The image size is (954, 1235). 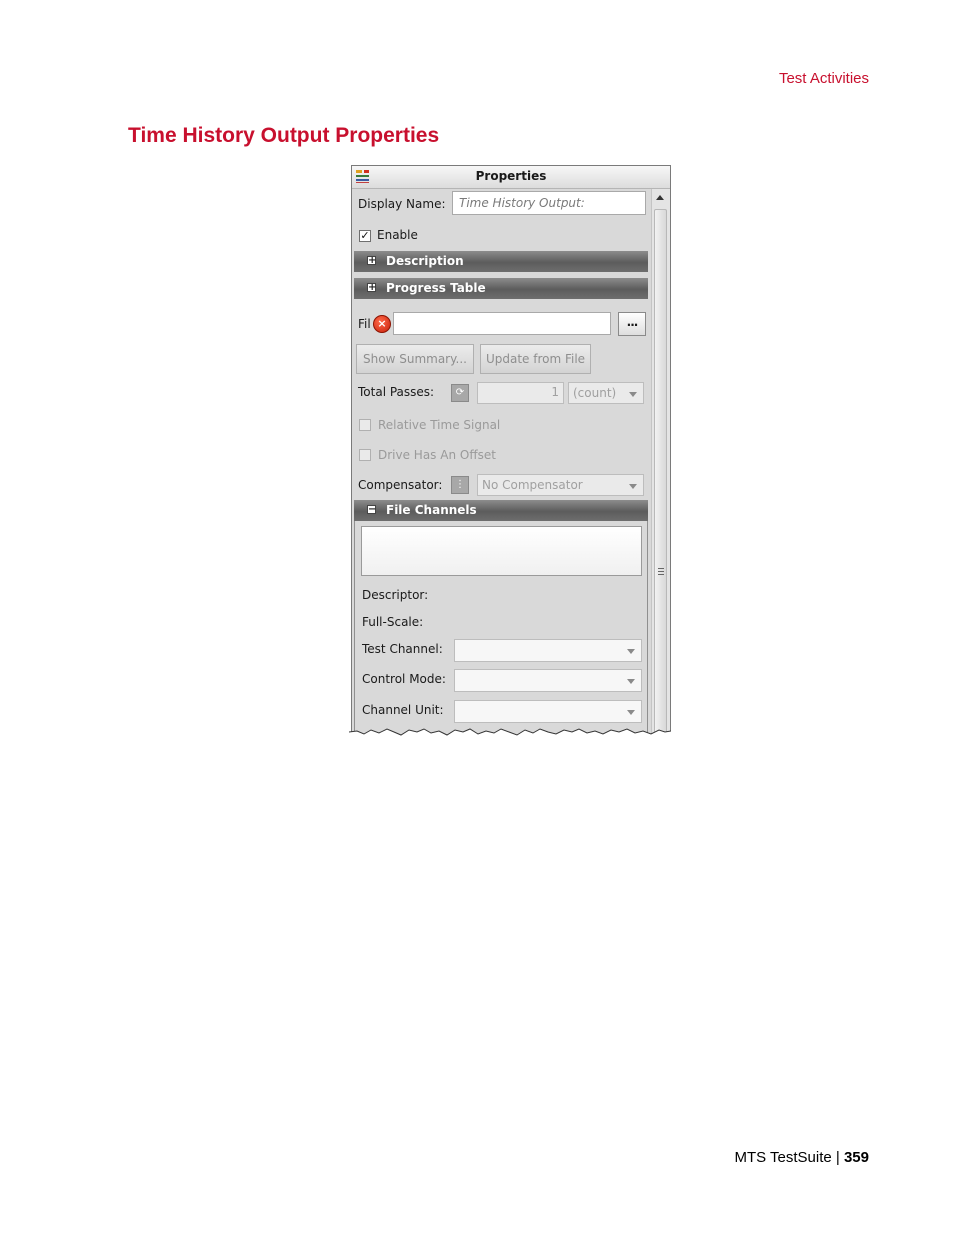 I want to click on test-channel-label: Test Channel:, so click(x=402, y=649).